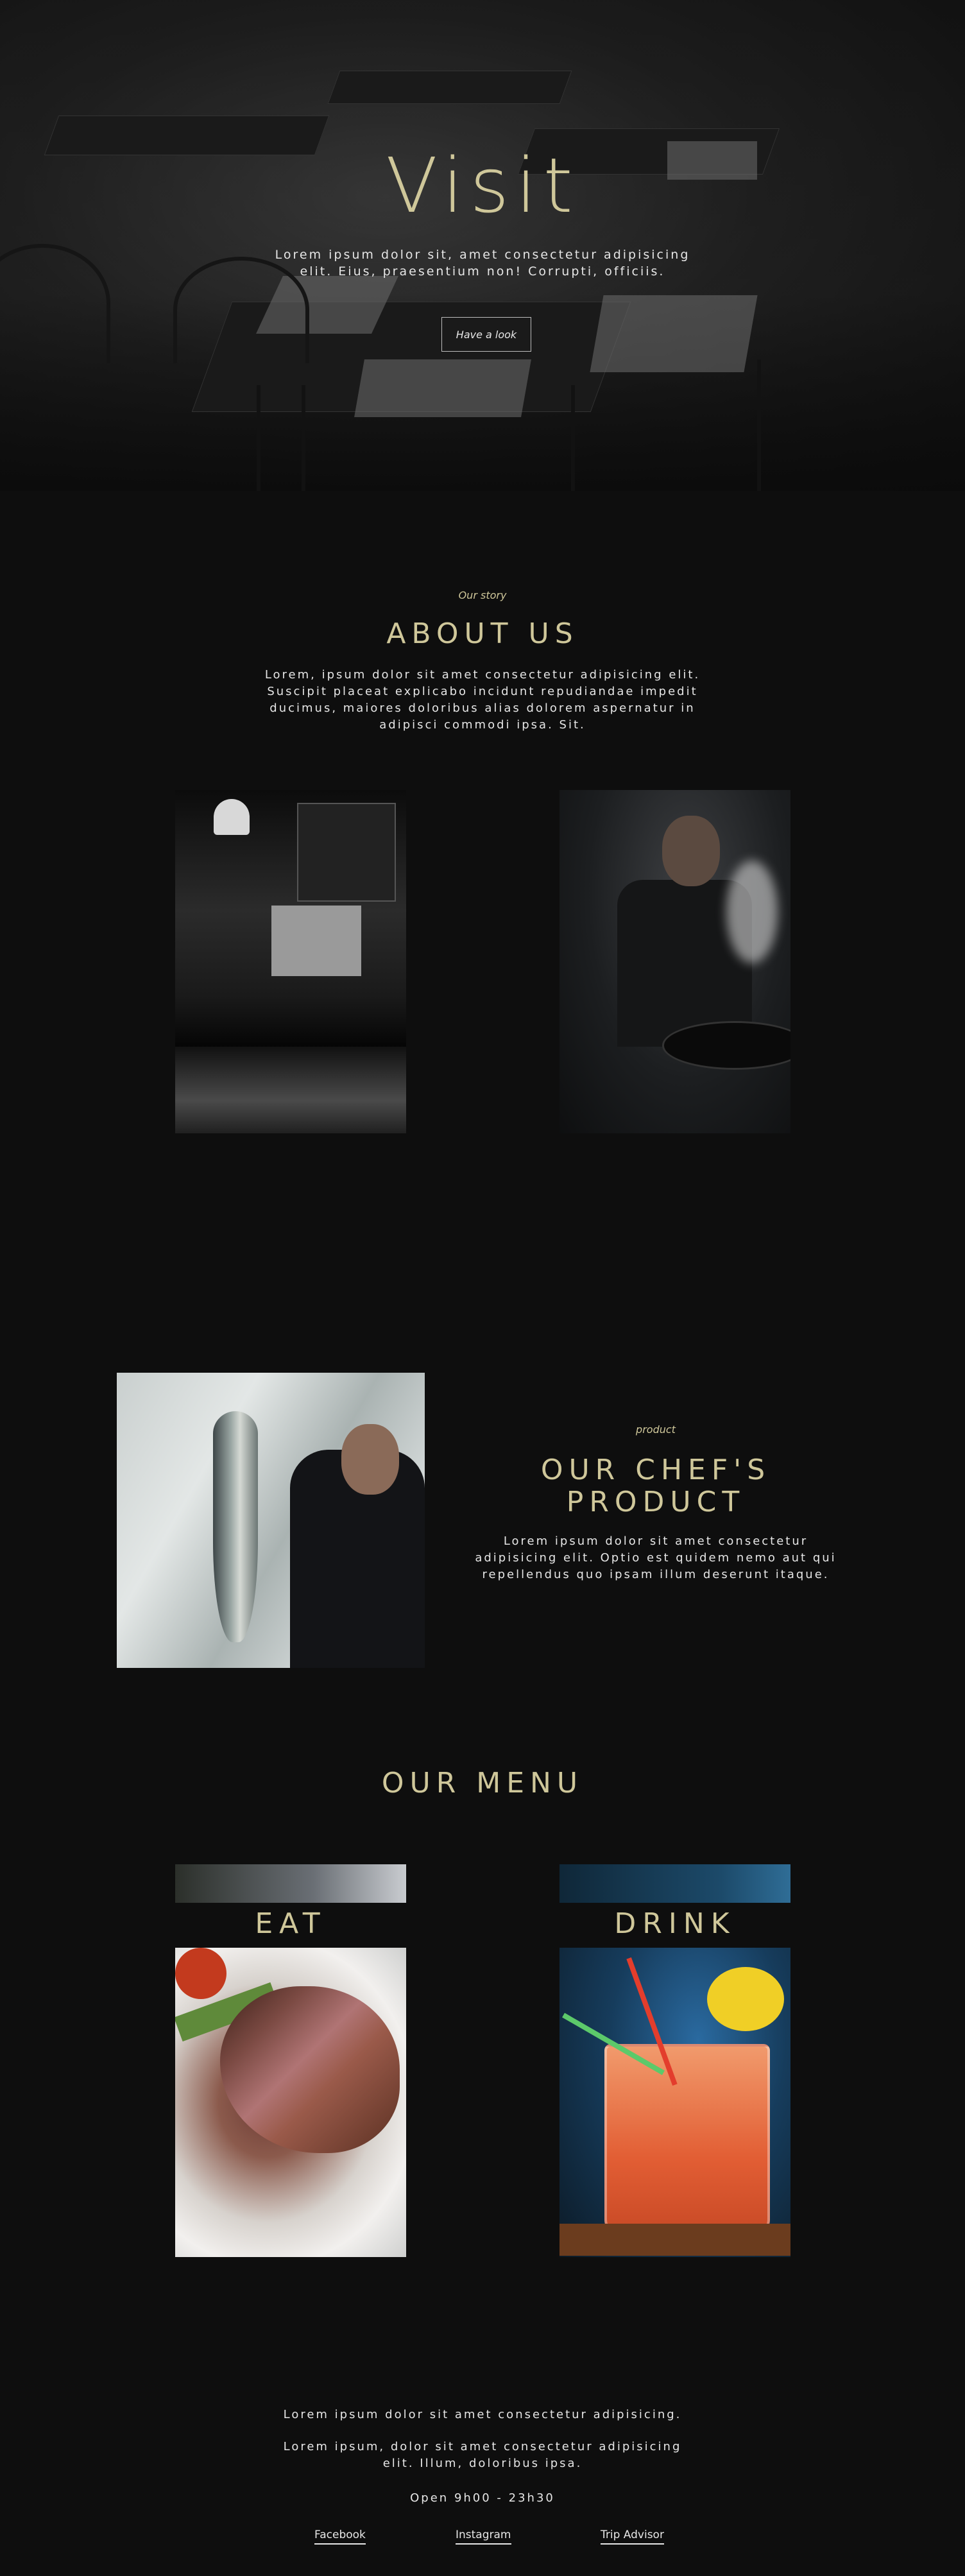 This screenshot has width=965, height=2576. Describe the element at coordinates (482, 595) in the screenshot. I see `about-kicker: Our story` at that location.